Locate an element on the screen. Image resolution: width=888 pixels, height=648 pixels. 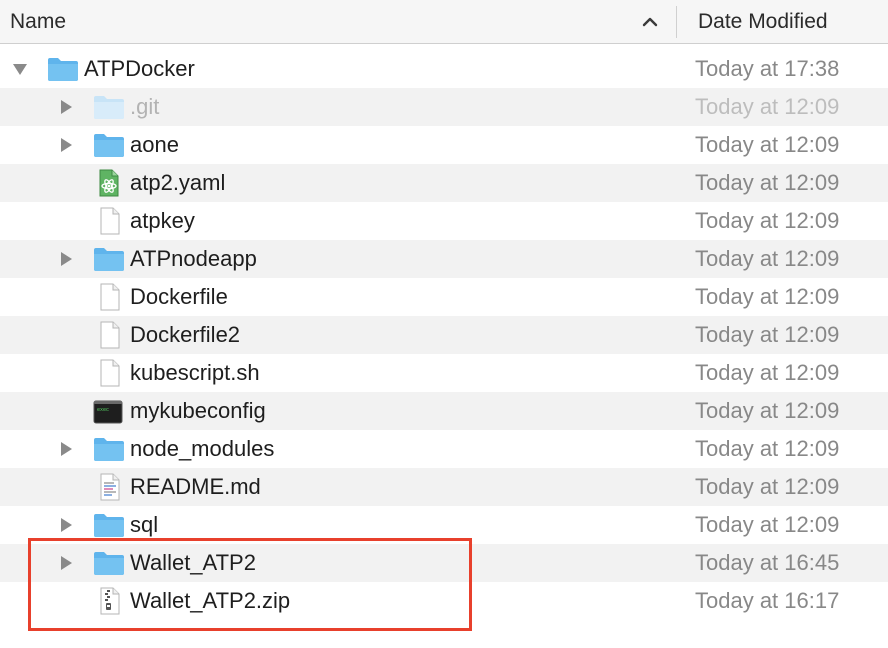
terminal-icon: exec is located at coordinates (109, 411).